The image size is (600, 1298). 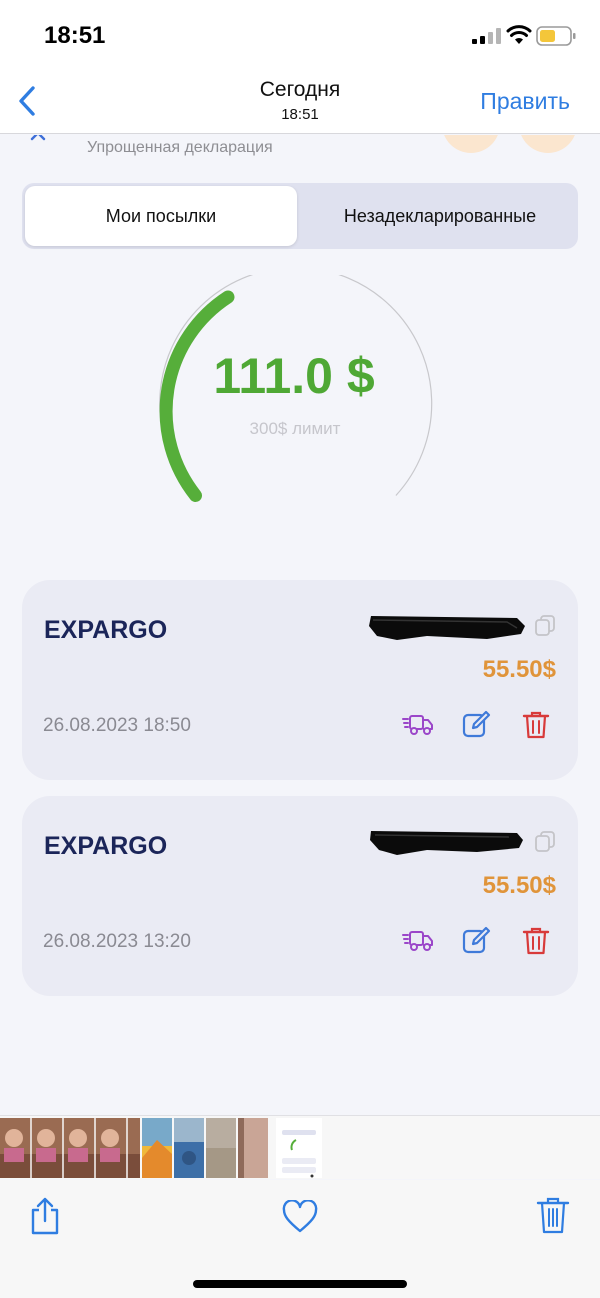 What do you see at coordinates (300, 216) in the screenshot?
I see `parcel-tabs: Мои посылки Незадекларированные` at bounding box center [300, 216].